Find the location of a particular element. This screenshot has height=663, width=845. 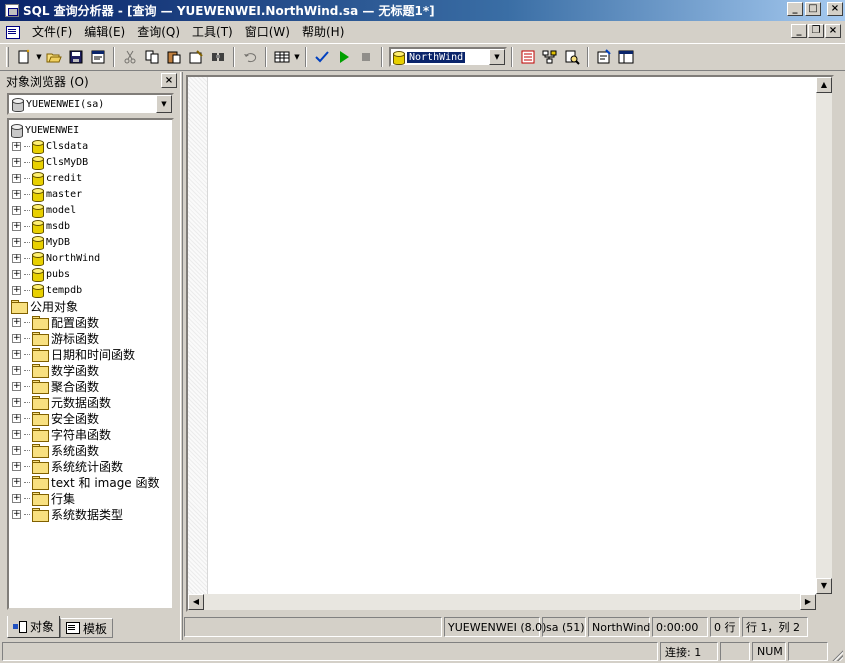

parse-query-button is located at coordinates (322, 57).